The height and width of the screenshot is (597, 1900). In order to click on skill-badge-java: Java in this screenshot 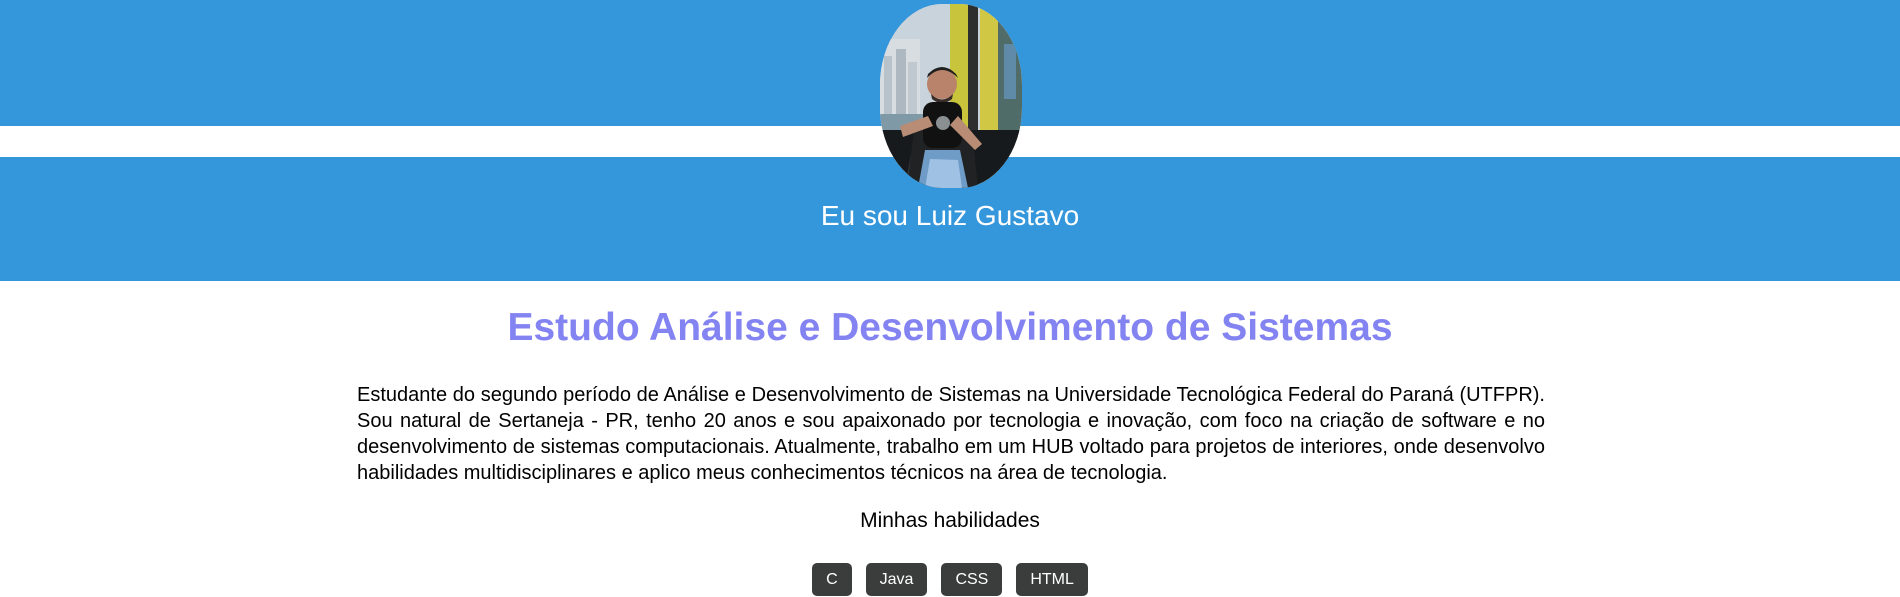, I will do `click(896, 579)`.